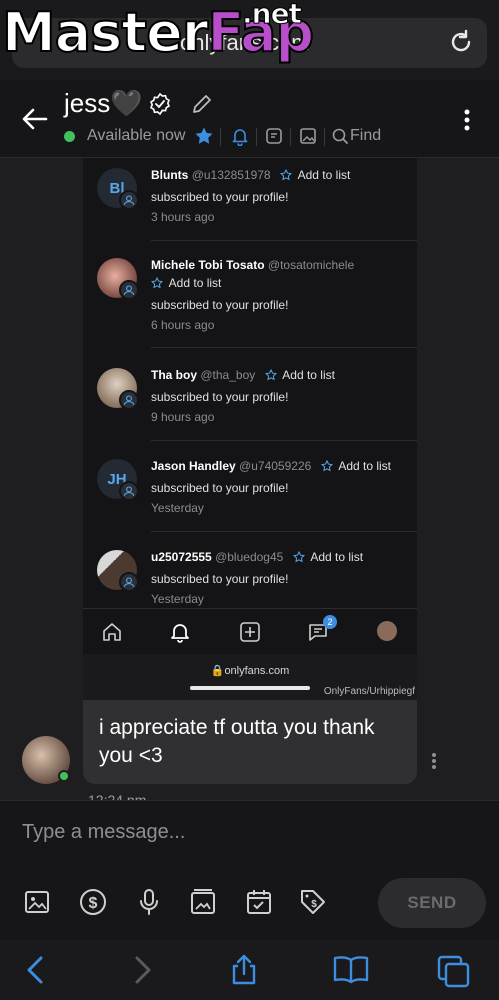 The width and height of the screenshot is (499, 1000). What do you see at coordinates (454, 972) in the screenshot?
I see `tabs-icon` at bounding box center [454, 972].